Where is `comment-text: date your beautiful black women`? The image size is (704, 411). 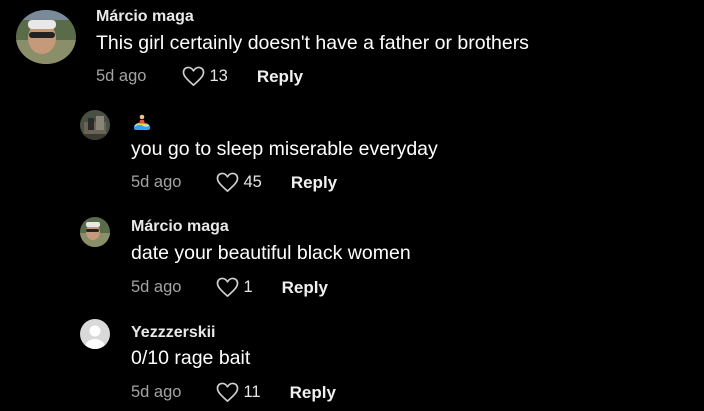 comment-text: date your beautiful black women is located at coordinates (271, 253).